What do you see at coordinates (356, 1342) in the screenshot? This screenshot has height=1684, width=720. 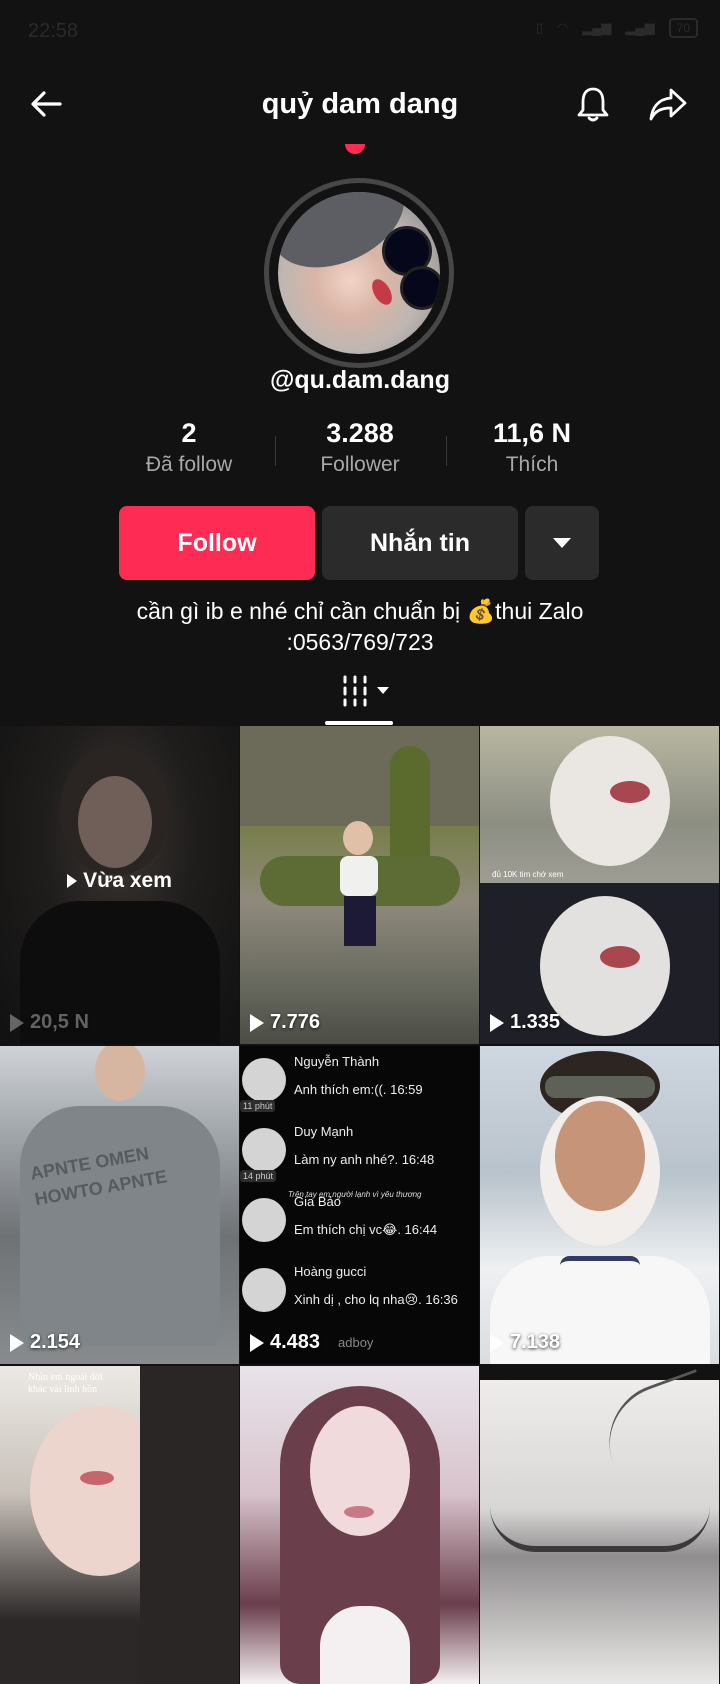 I see `chat-footer: adboy` at bounding box center [356, 1342].